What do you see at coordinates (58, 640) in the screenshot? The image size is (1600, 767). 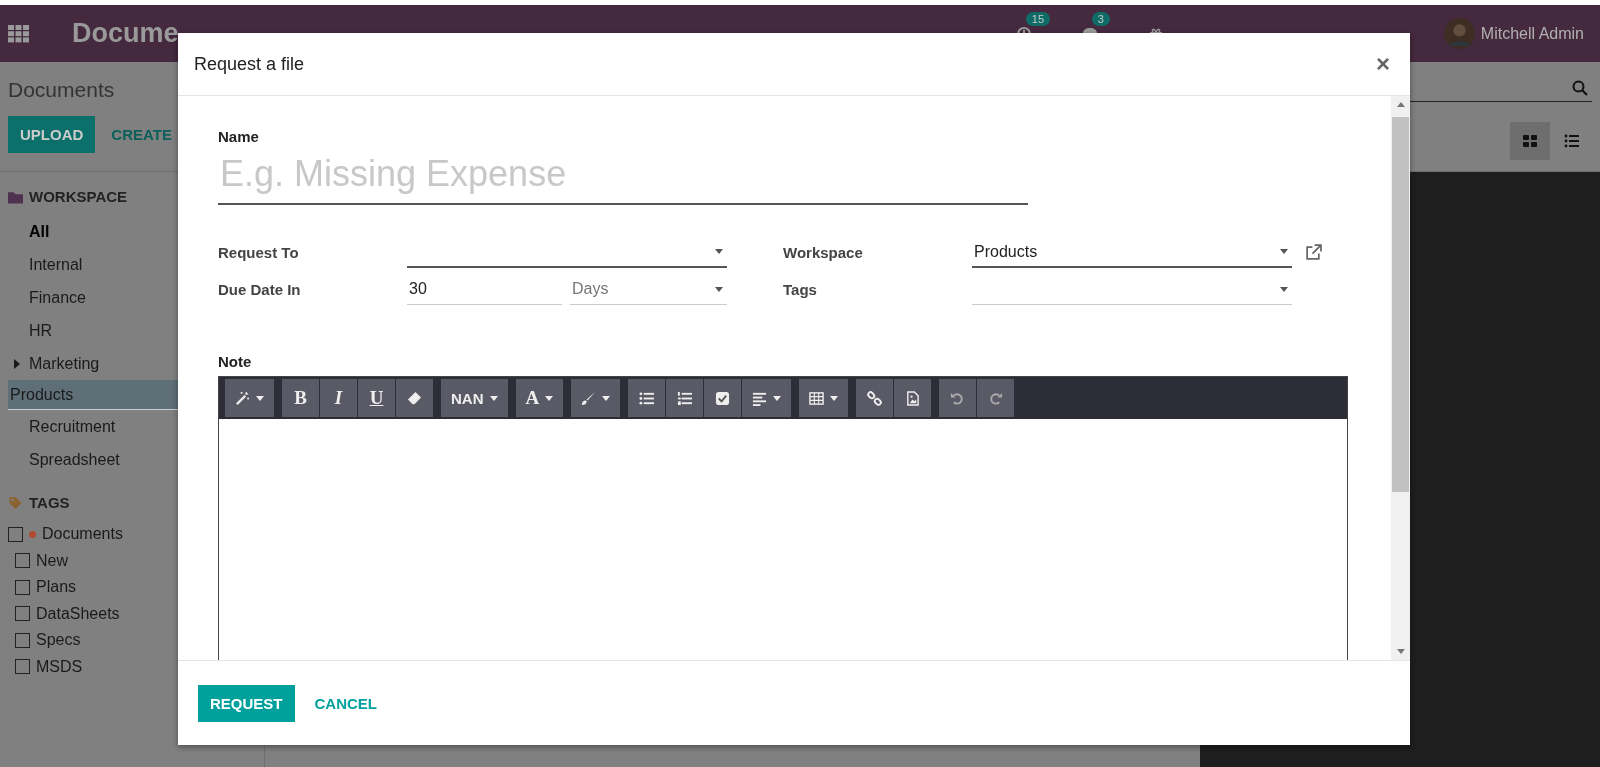 I see `tag-label: Specs` at bounding box center [58, 640].